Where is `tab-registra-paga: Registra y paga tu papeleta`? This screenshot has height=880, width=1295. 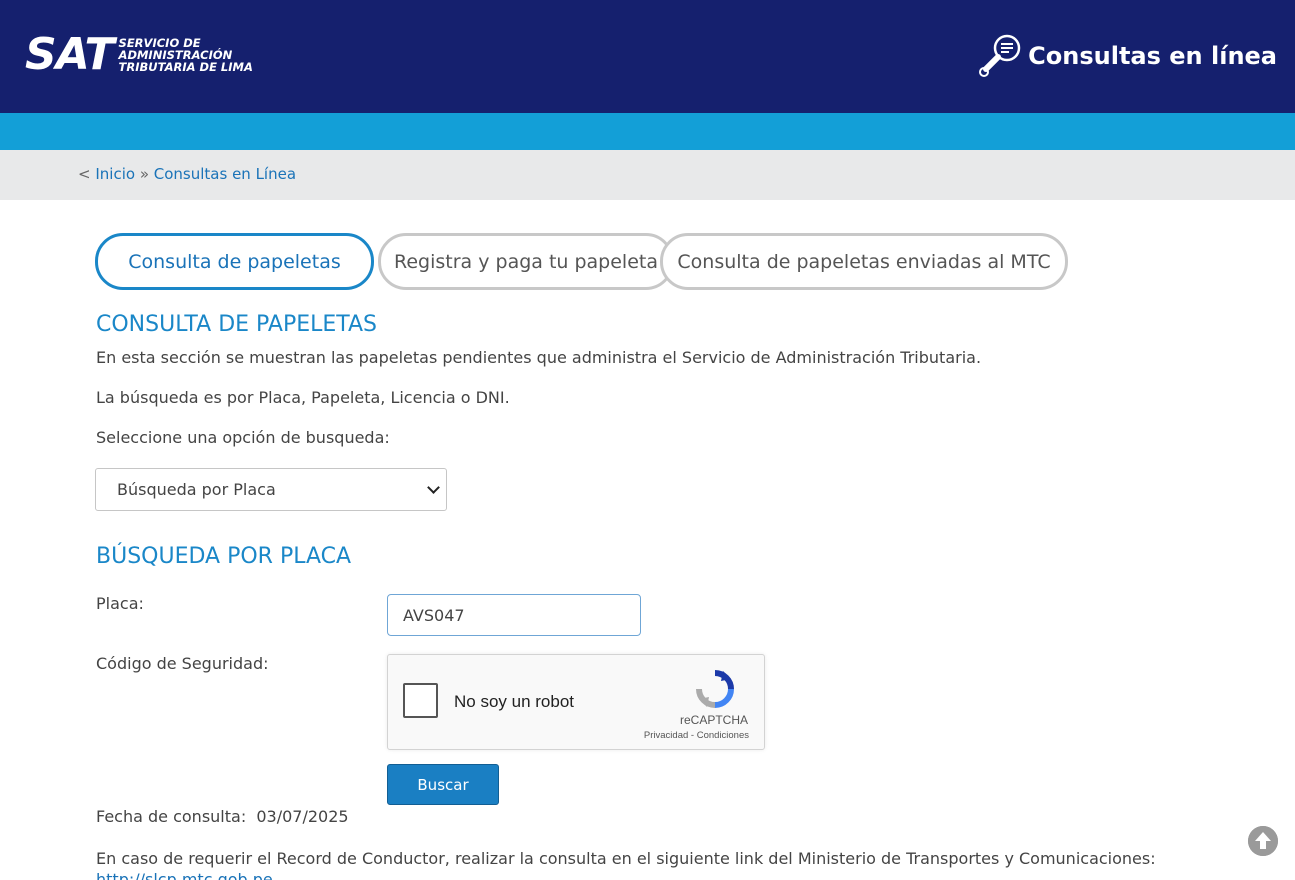 tab-registra-paga: Registra y paga tu papeleta is located at coordinates (526, 261).